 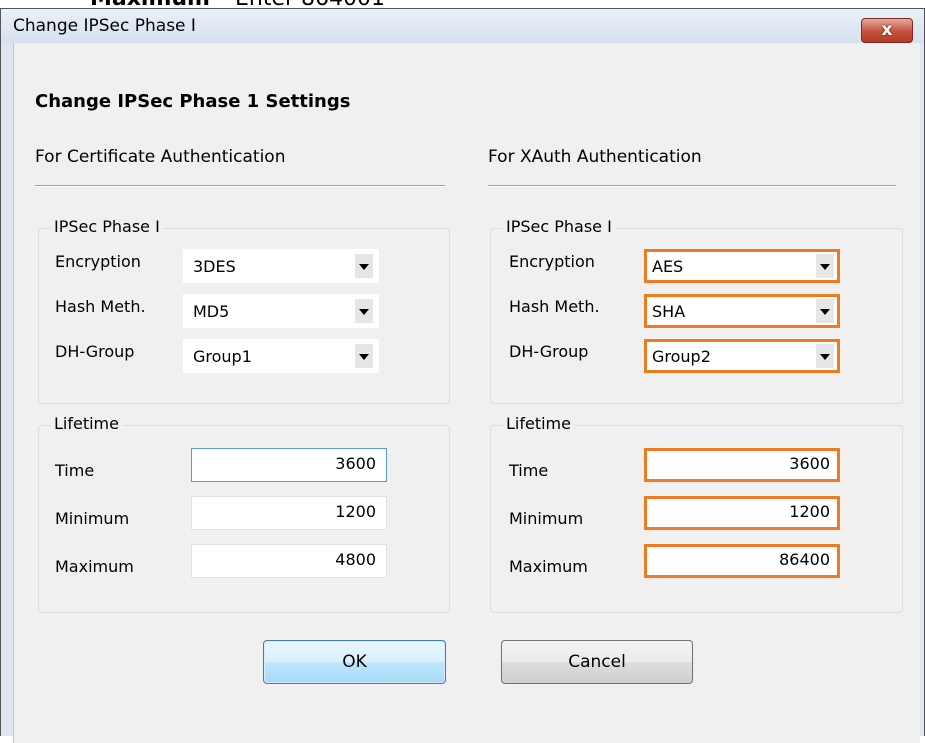 What do you see at coordinates (100, 306) in the screenshot?
I see `cert-hash-label: Hash Meth.` at bounding box center [100, 306].